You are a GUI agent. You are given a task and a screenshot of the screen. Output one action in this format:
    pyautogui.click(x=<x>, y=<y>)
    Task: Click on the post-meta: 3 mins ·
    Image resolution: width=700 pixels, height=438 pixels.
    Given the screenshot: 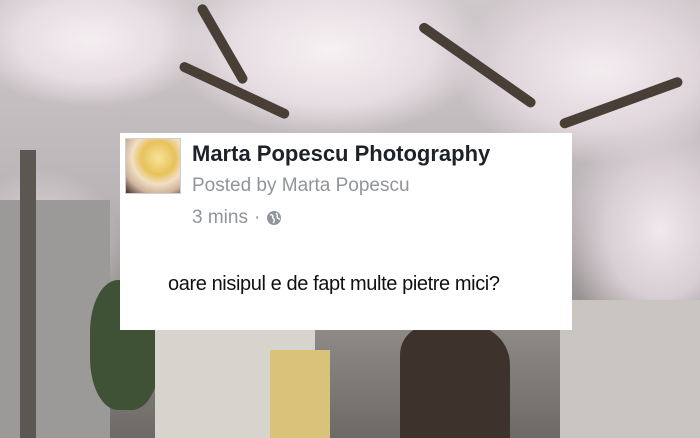 What is the action you would take?
    pyautogui.click(x=237, y=218)
    